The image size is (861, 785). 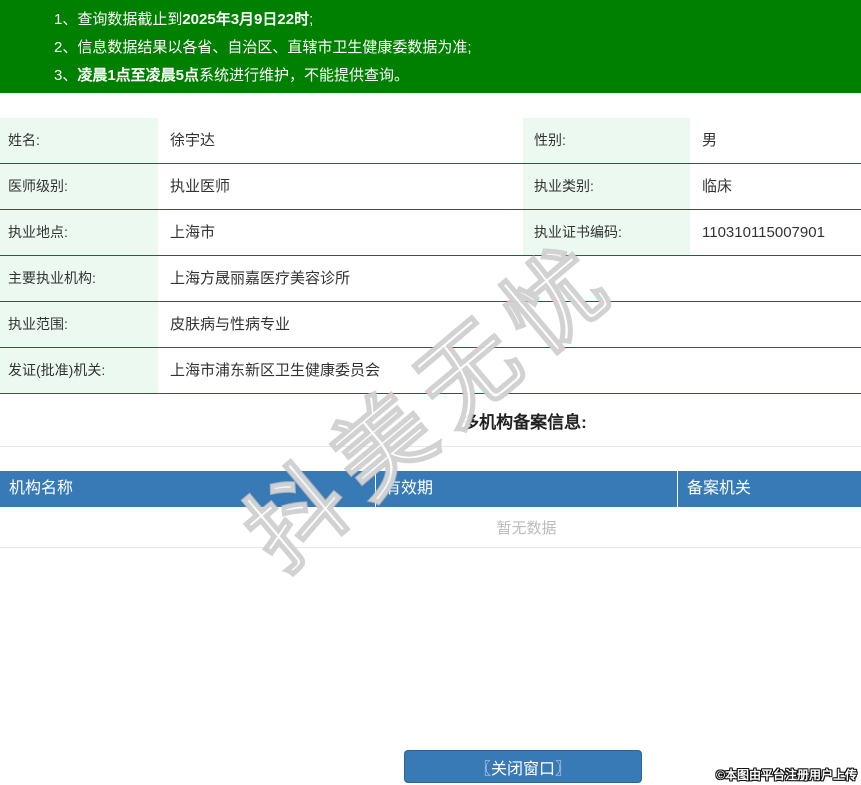 What do you see at coordinates (769, 489) in the screenshot?
I see `column-header-filing-authority: 备案机关` at bounding box center [769, 489].